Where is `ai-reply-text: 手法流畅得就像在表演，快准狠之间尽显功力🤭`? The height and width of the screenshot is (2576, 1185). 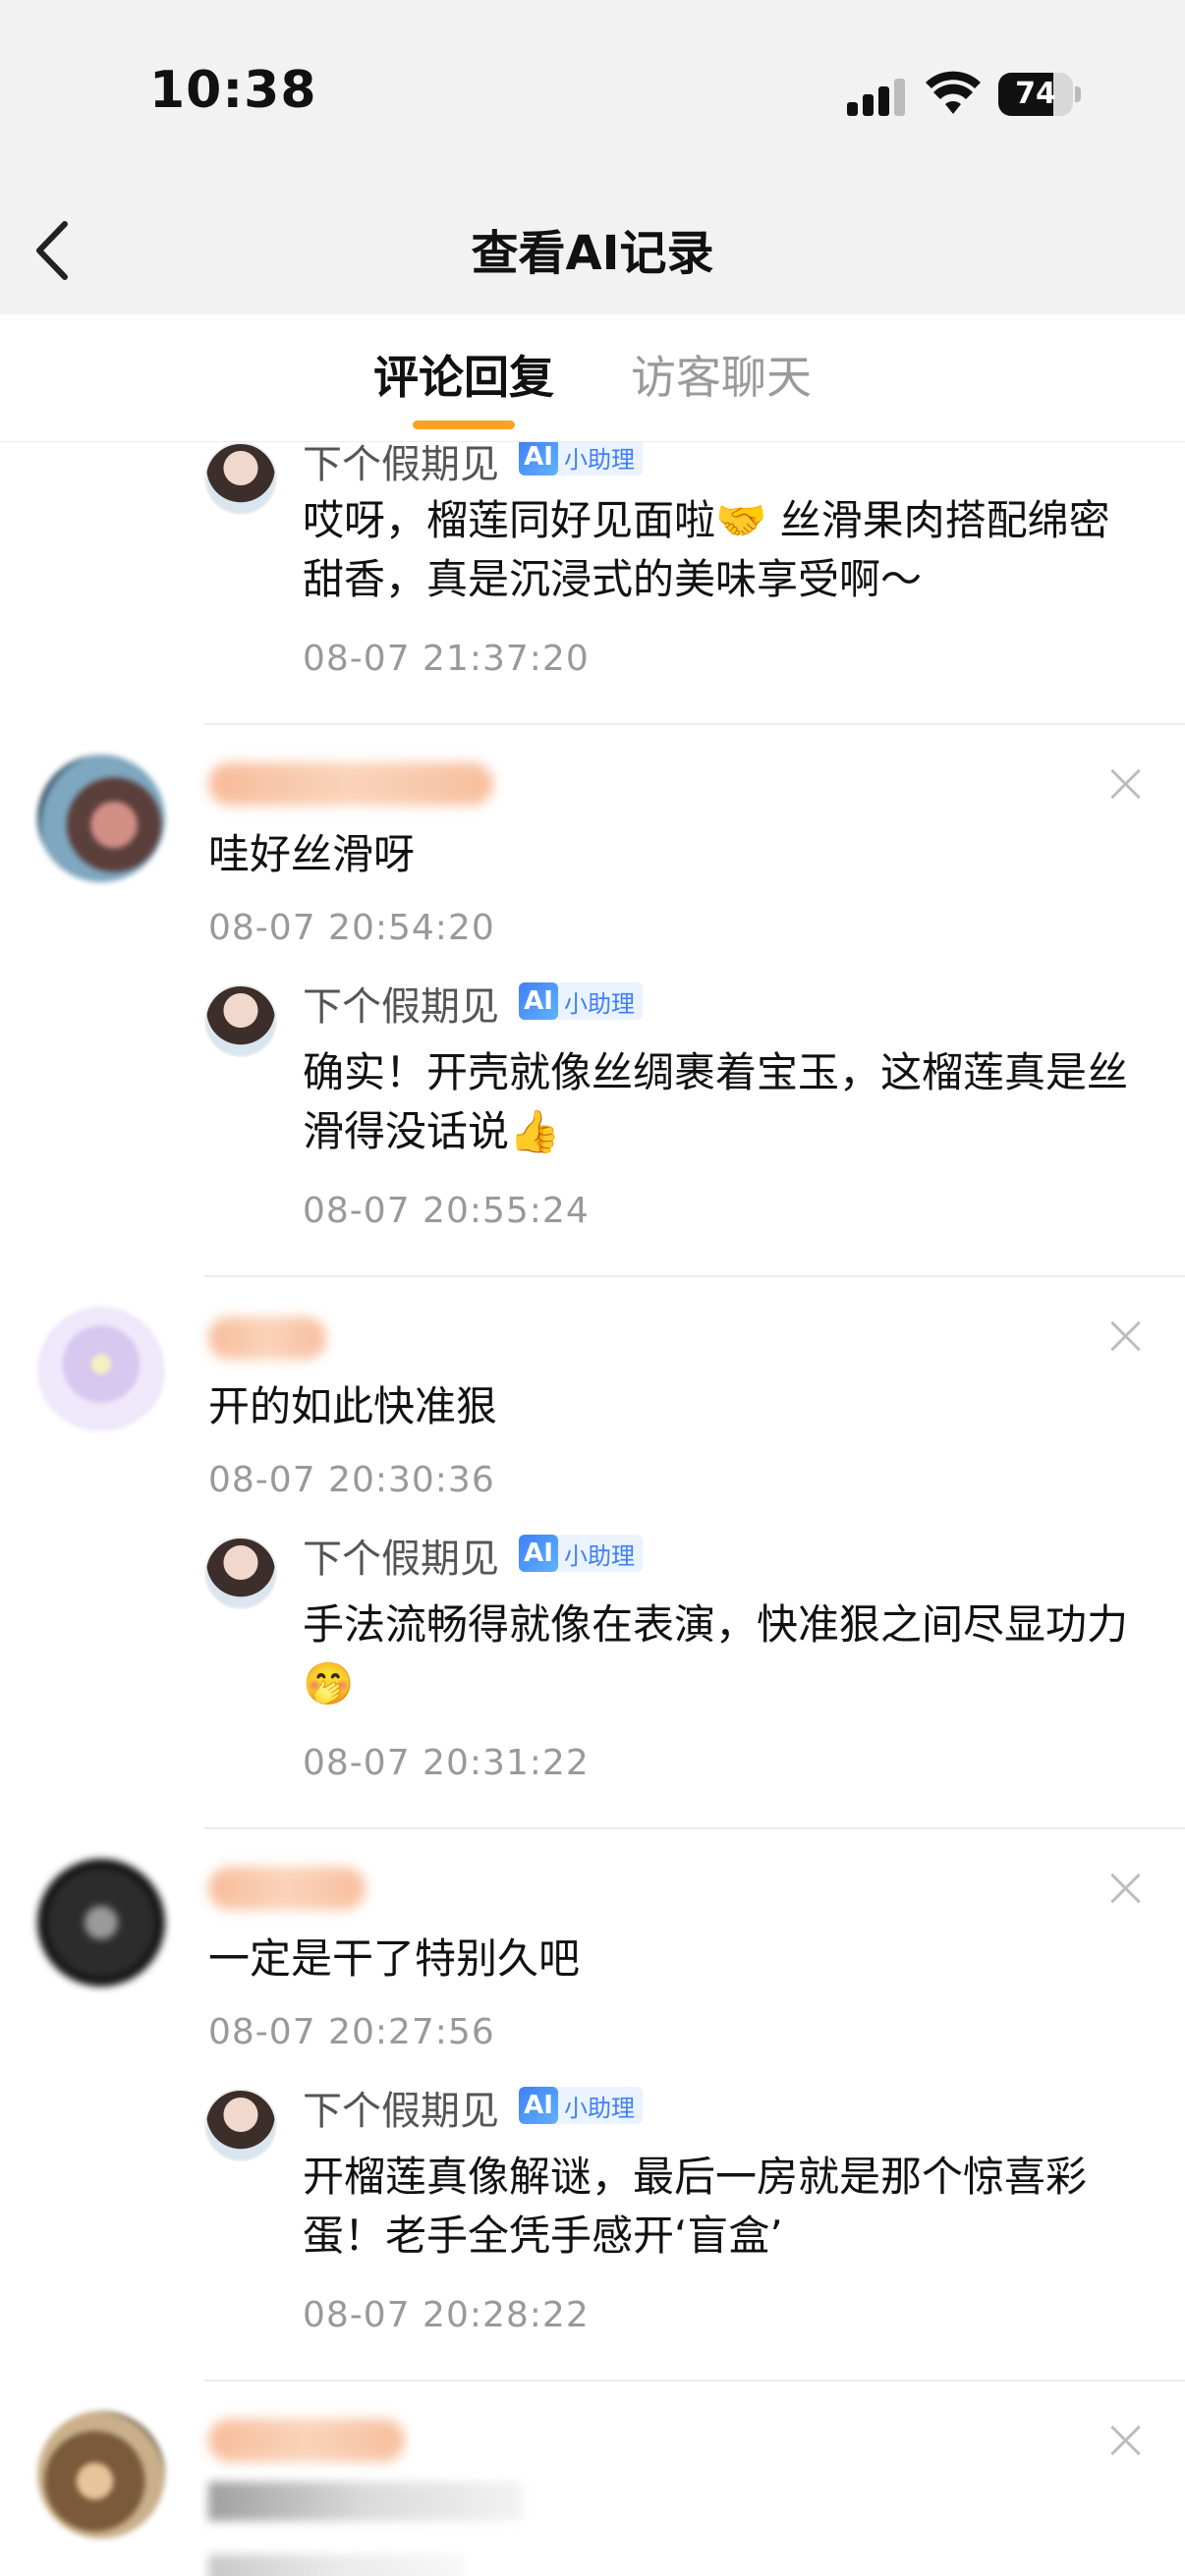 ai-reply-text: 手法流畅得就像在表演，快准狠之间尽显功力🤭 is located at coordinates (716, 1654).